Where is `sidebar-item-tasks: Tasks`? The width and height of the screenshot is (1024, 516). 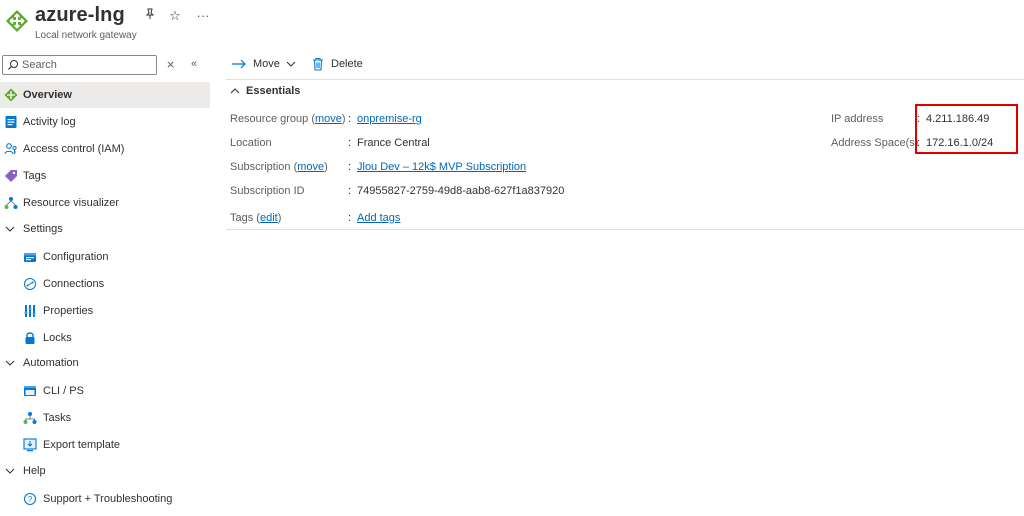 sidebar-item-tasks: Tasks is located at coordinates (105, 418).